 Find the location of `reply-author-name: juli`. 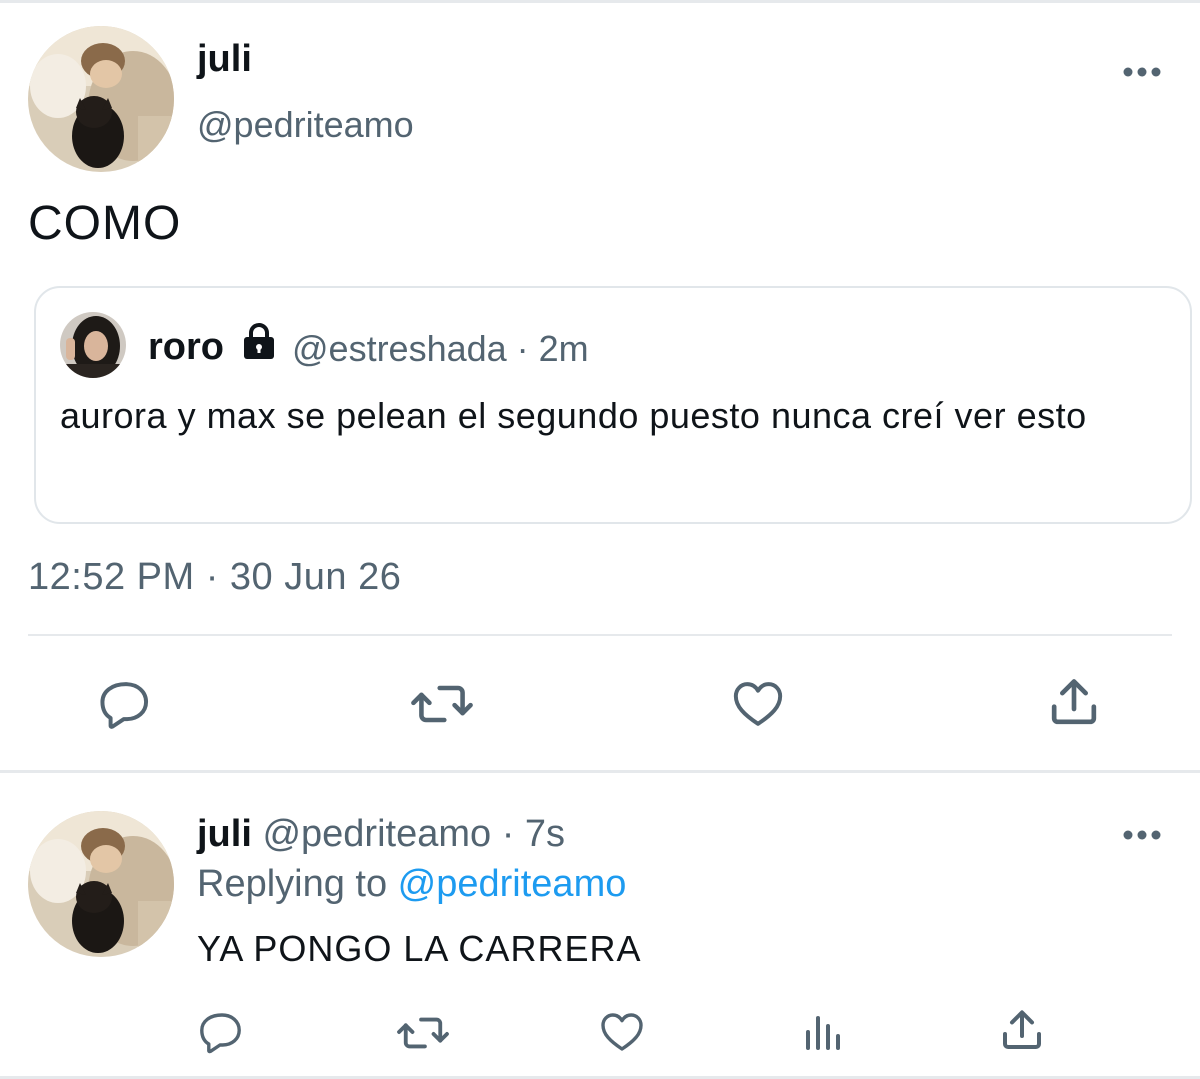

reply-author-name: juli is located at coordinates (224, 834).